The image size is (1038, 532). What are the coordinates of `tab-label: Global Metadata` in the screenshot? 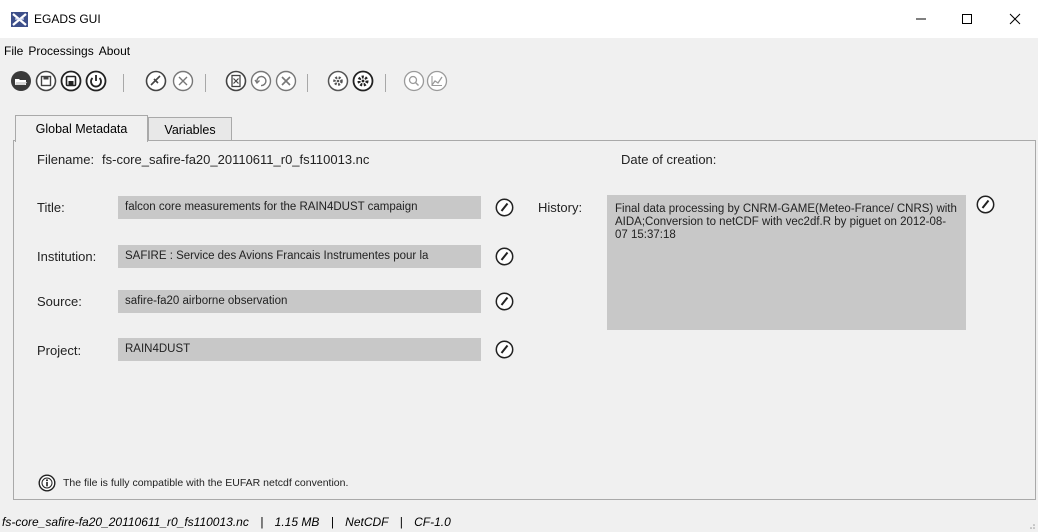 It's located at (81, 129).